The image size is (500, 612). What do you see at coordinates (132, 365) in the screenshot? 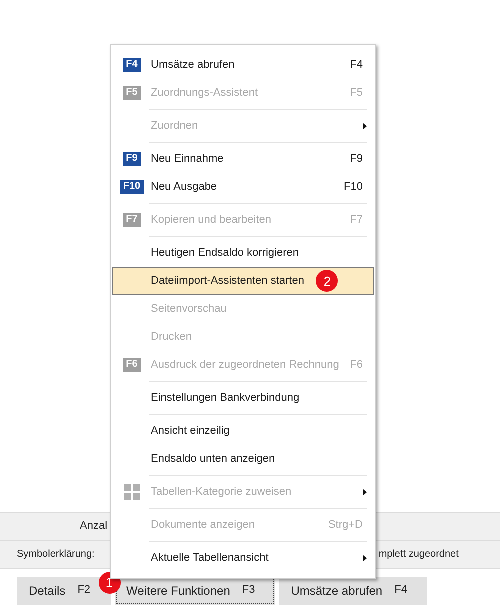
I see `key-badge: F6` at bounding box center [132, 365].